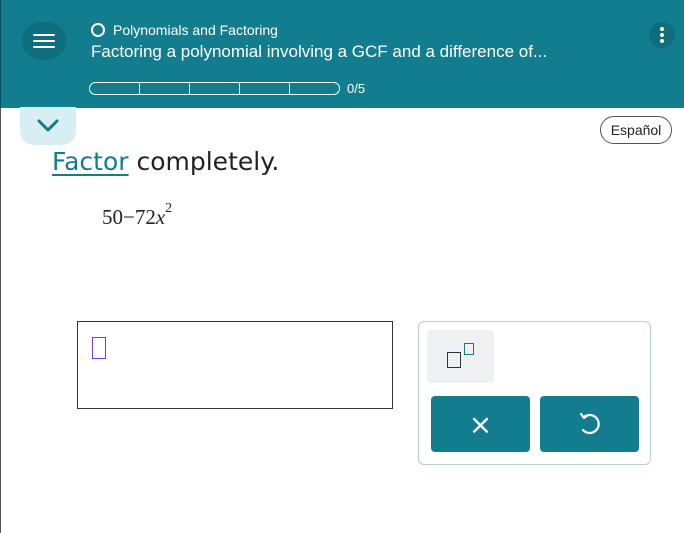 This screenshot has height=533, width=684. I want to click on collapse-header-button, so click(48, 126).